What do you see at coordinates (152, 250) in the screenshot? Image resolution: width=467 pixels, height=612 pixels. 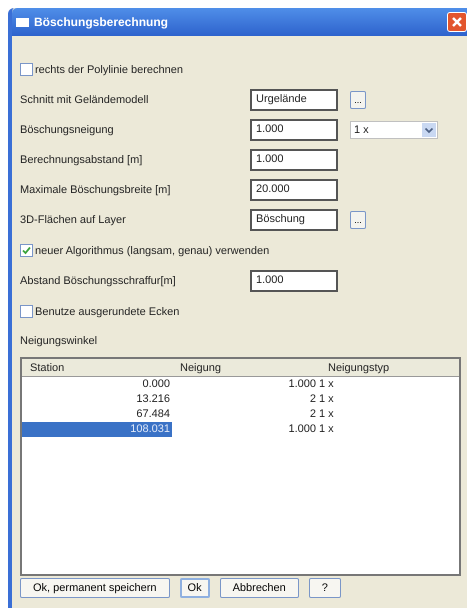 I see `checkbox-label: neuer Algorithmus (langsam, genau) verwenden` at bounding box center [152, 250].